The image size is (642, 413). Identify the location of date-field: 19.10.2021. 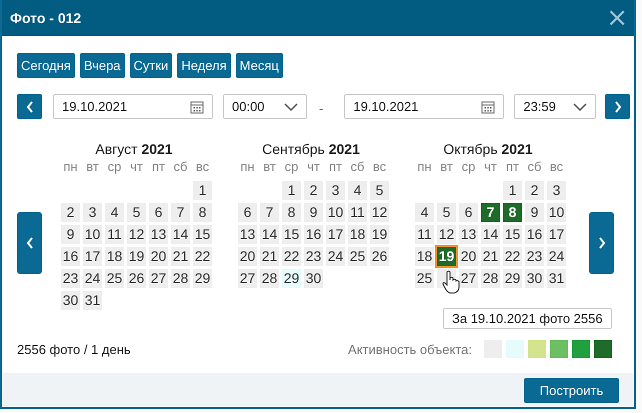
(133, 106).